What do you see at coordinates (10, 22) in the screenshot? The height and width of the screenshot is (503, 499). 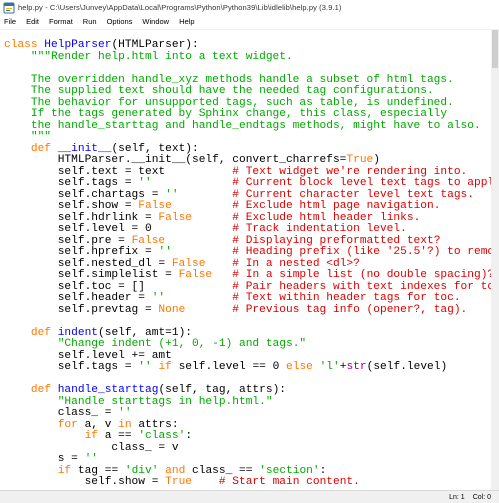 I see `menu-file: File` at bounding box center [10, 22].